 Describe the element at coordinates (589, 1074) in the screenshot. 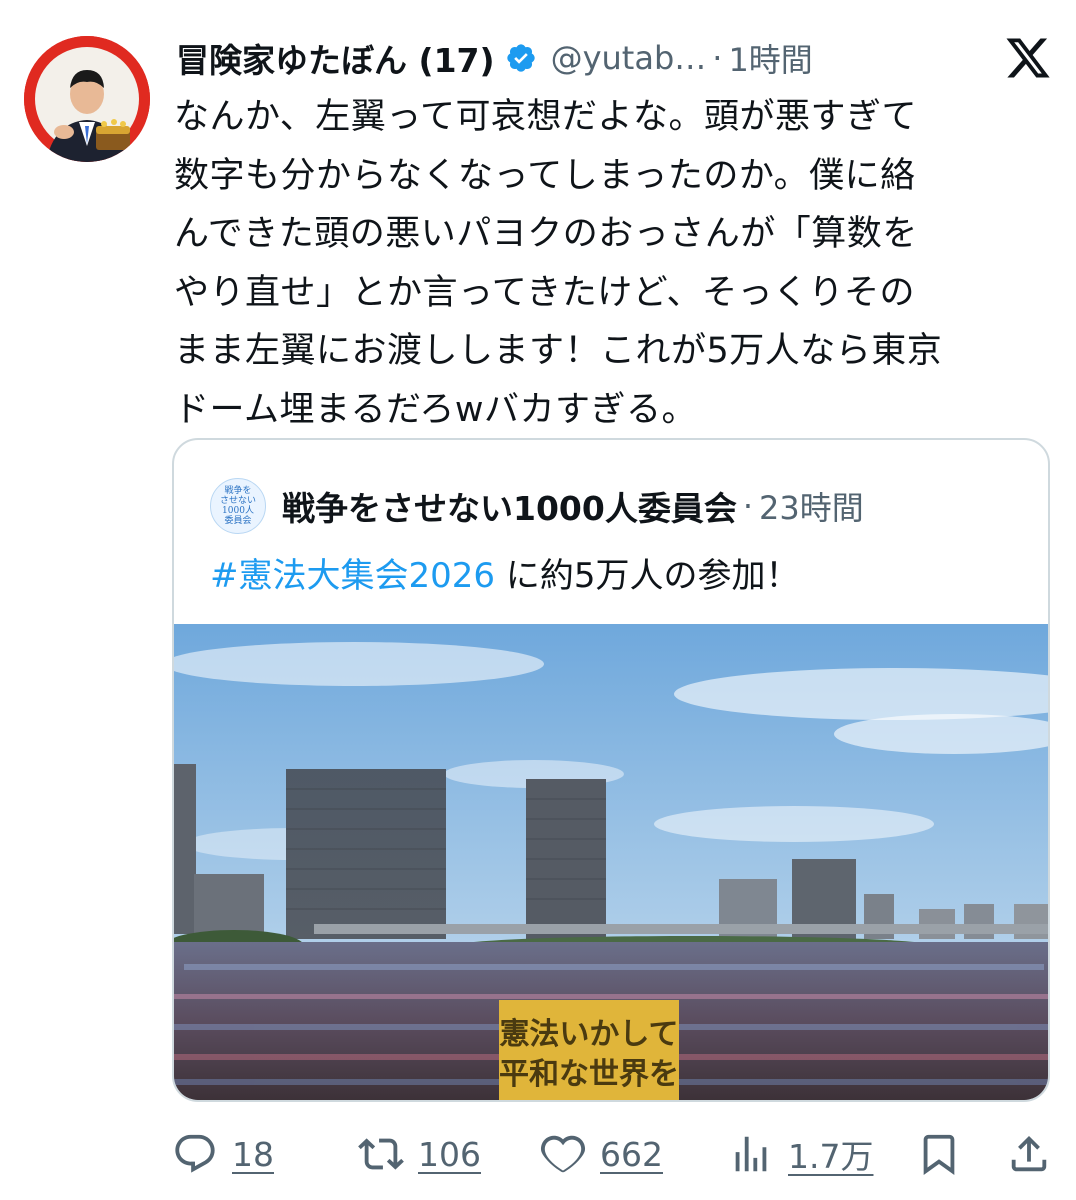

I see `placard-text-line2: 平和な世界を` at that location.